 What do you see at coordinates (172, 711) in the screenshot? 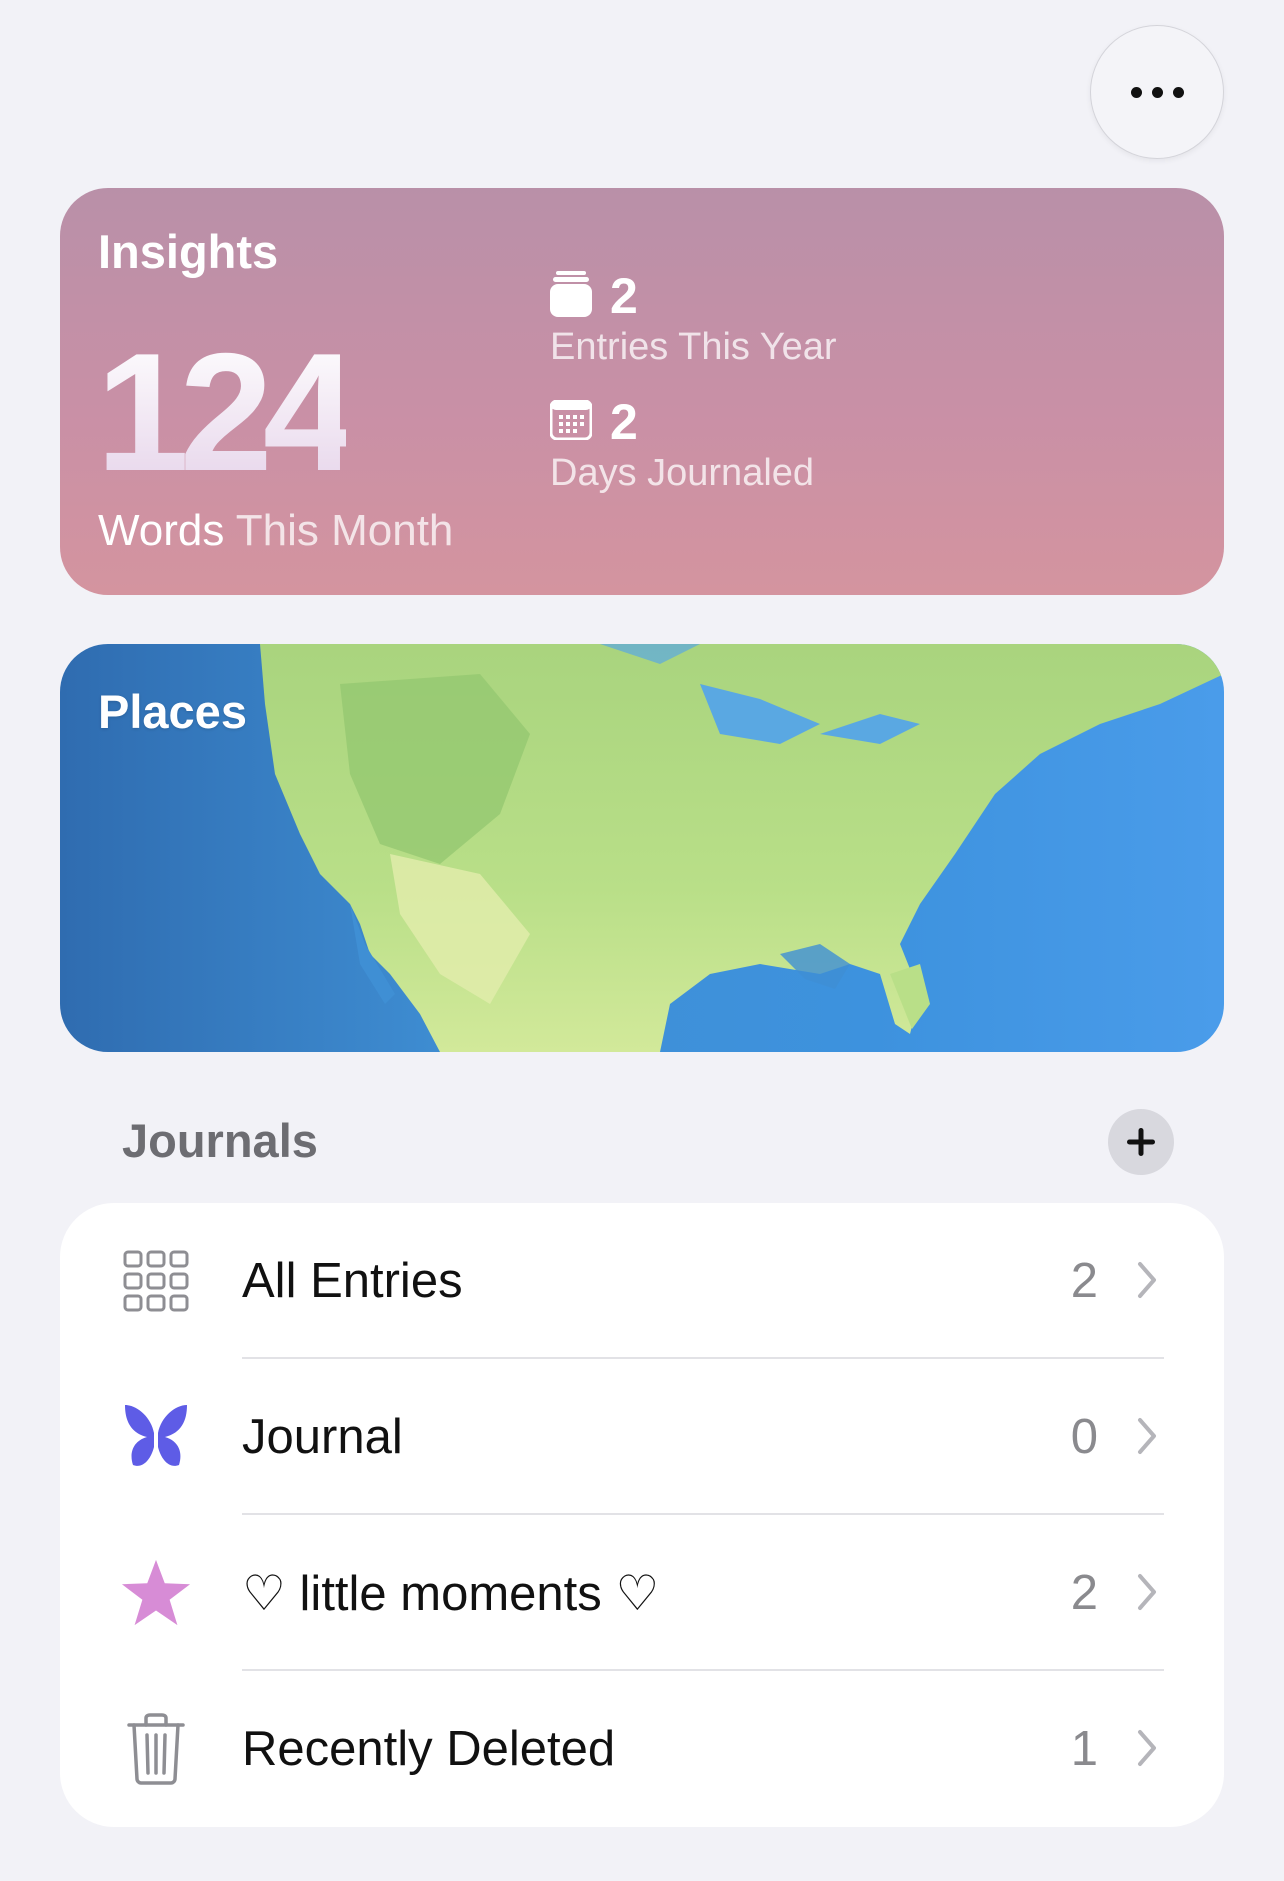
I see `places-title: Places` at bounding box center [172, 711].